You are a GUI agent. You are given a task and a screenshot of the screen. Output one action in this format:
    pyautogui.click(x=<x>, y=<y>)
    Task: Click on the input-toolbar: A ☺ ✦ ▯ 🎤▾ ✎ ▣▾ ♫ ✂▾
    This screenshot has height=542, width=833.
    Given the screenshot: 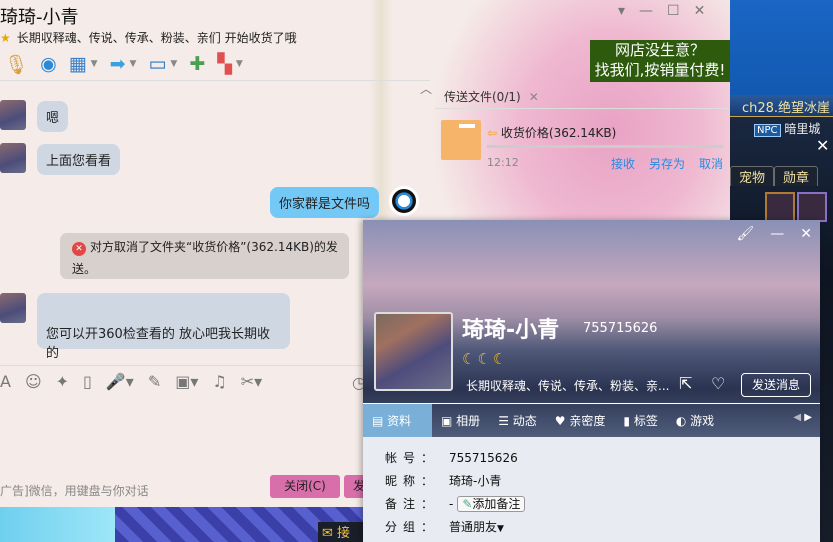 What is the action you would take?
    pyautogui.click(x=131, y=381)
    